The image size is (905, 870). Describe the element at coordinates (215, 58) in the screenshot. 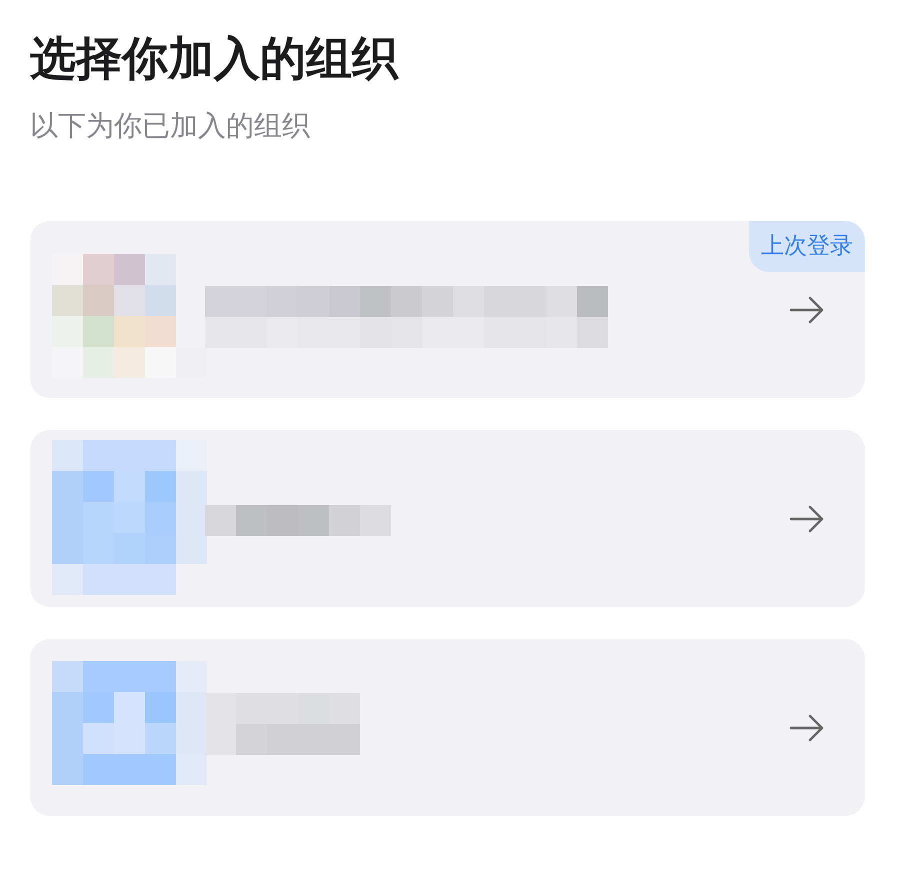

I see `page-title: 选择你加入的组织` at that location.